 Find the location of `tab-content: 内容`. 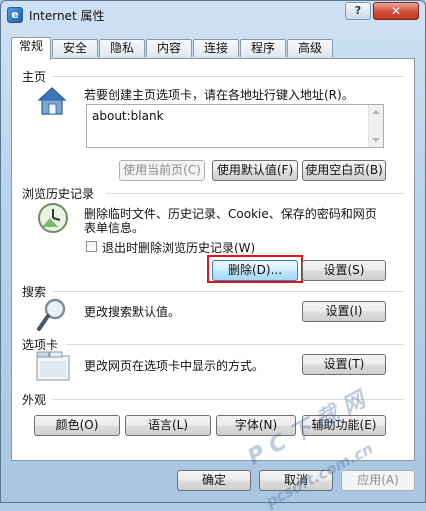

tab-content: 内容 is located at coordinates (169, 48).